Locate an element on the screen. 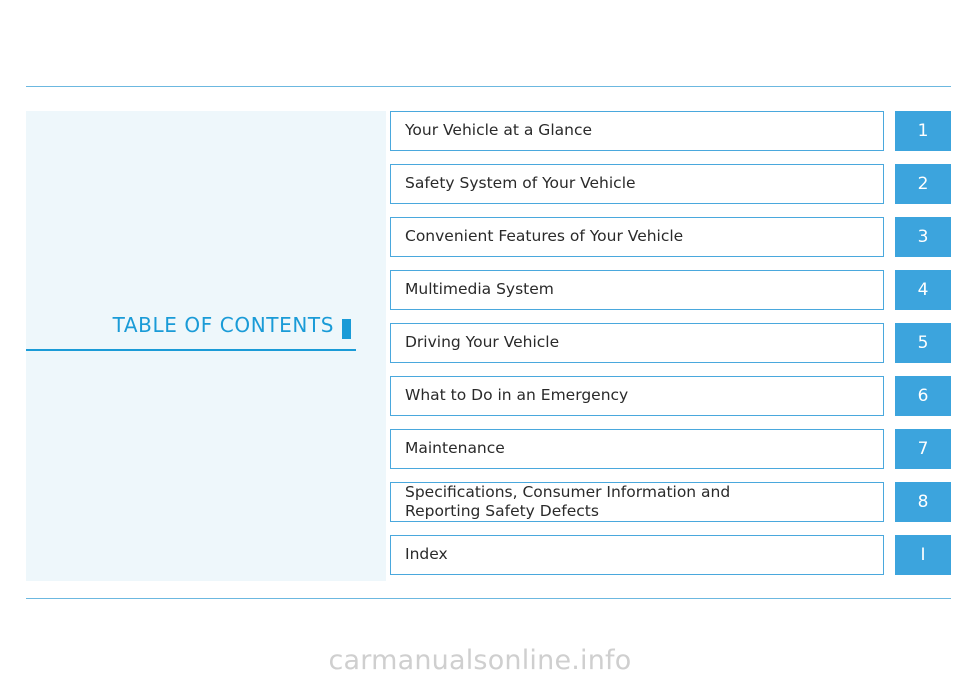  list-item: Multimedia System 4 is located at coordinates (670, 290).